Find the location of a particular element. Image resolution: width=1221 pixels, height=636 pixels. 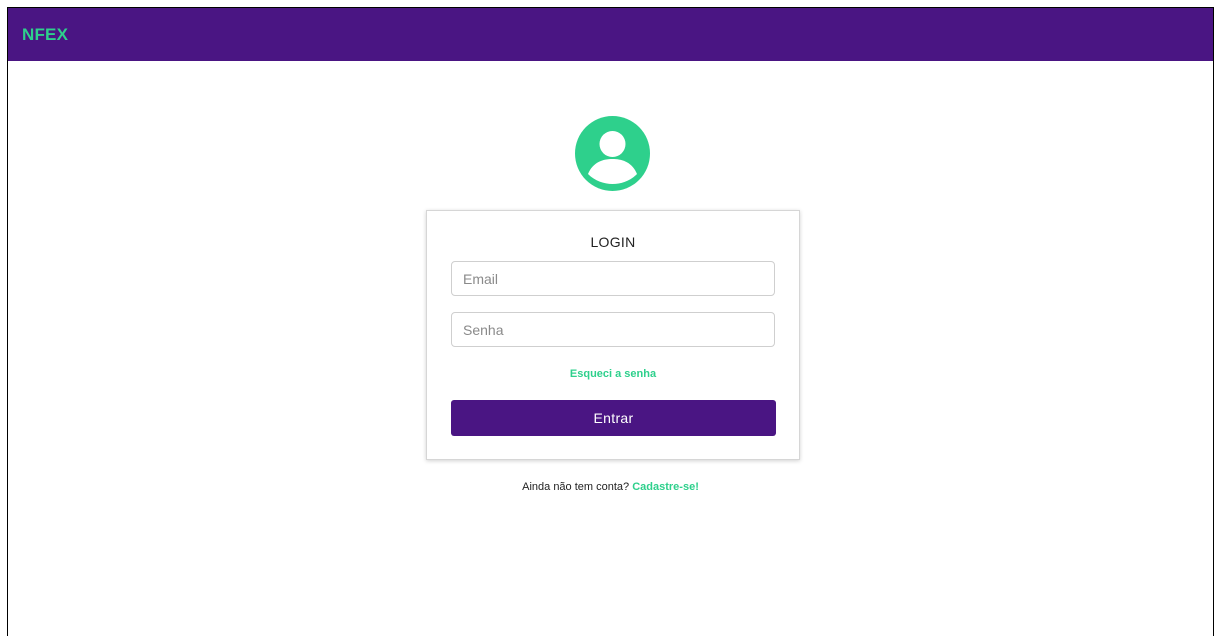

email-input is located at coordinates (613, 278).